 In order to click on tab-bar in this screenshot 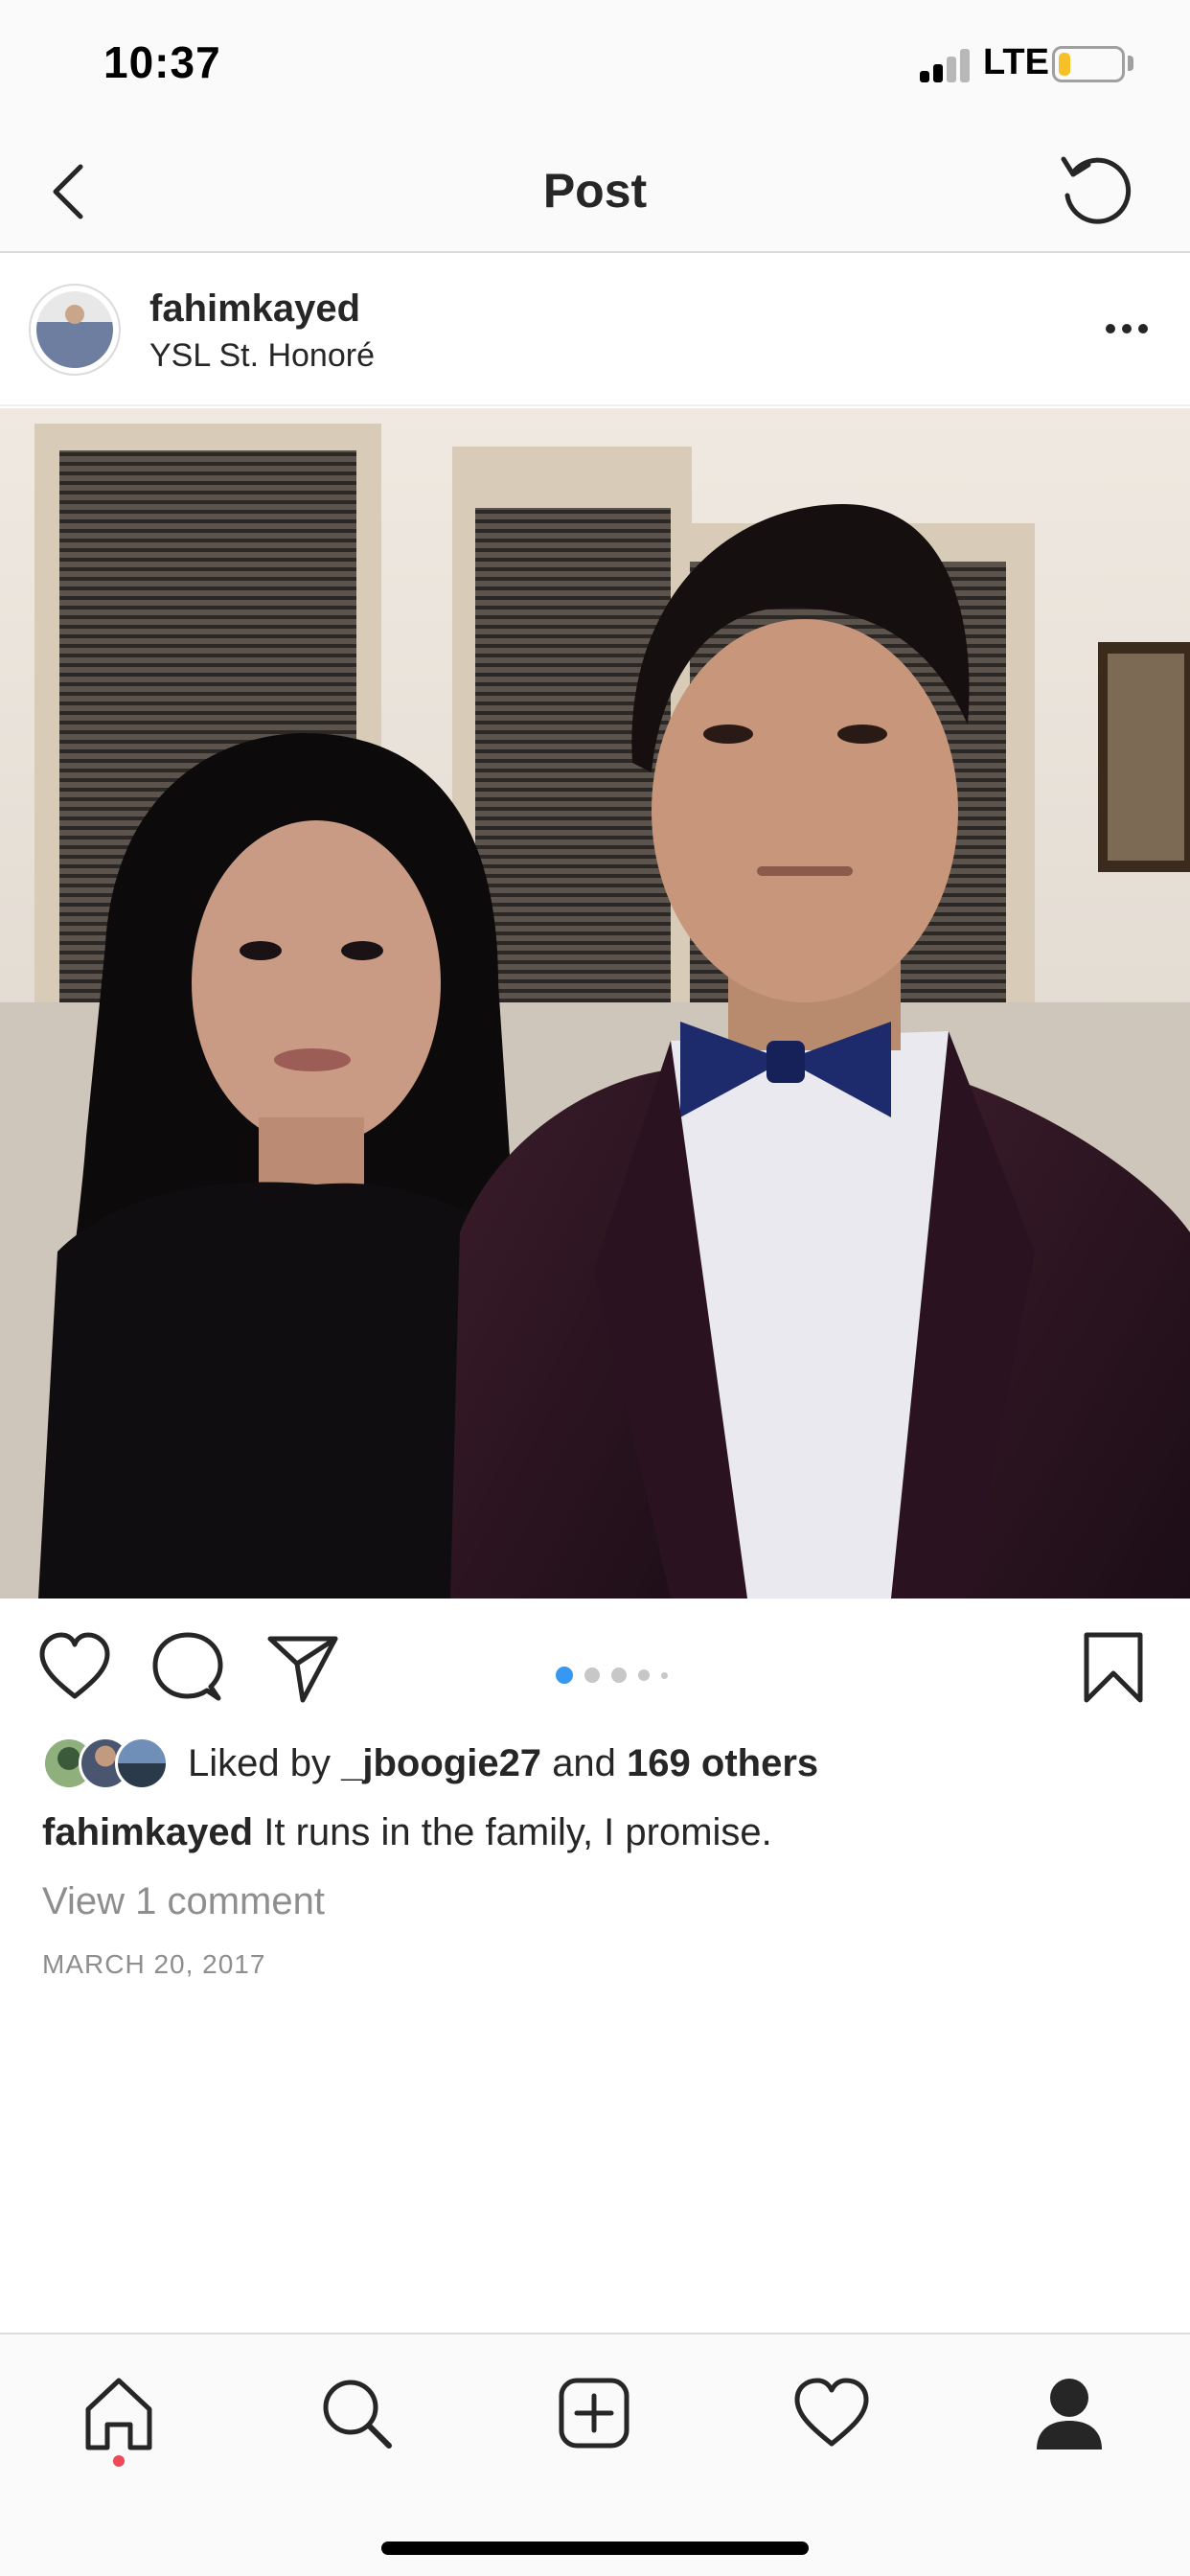, I will do `click(595, 2454)`.